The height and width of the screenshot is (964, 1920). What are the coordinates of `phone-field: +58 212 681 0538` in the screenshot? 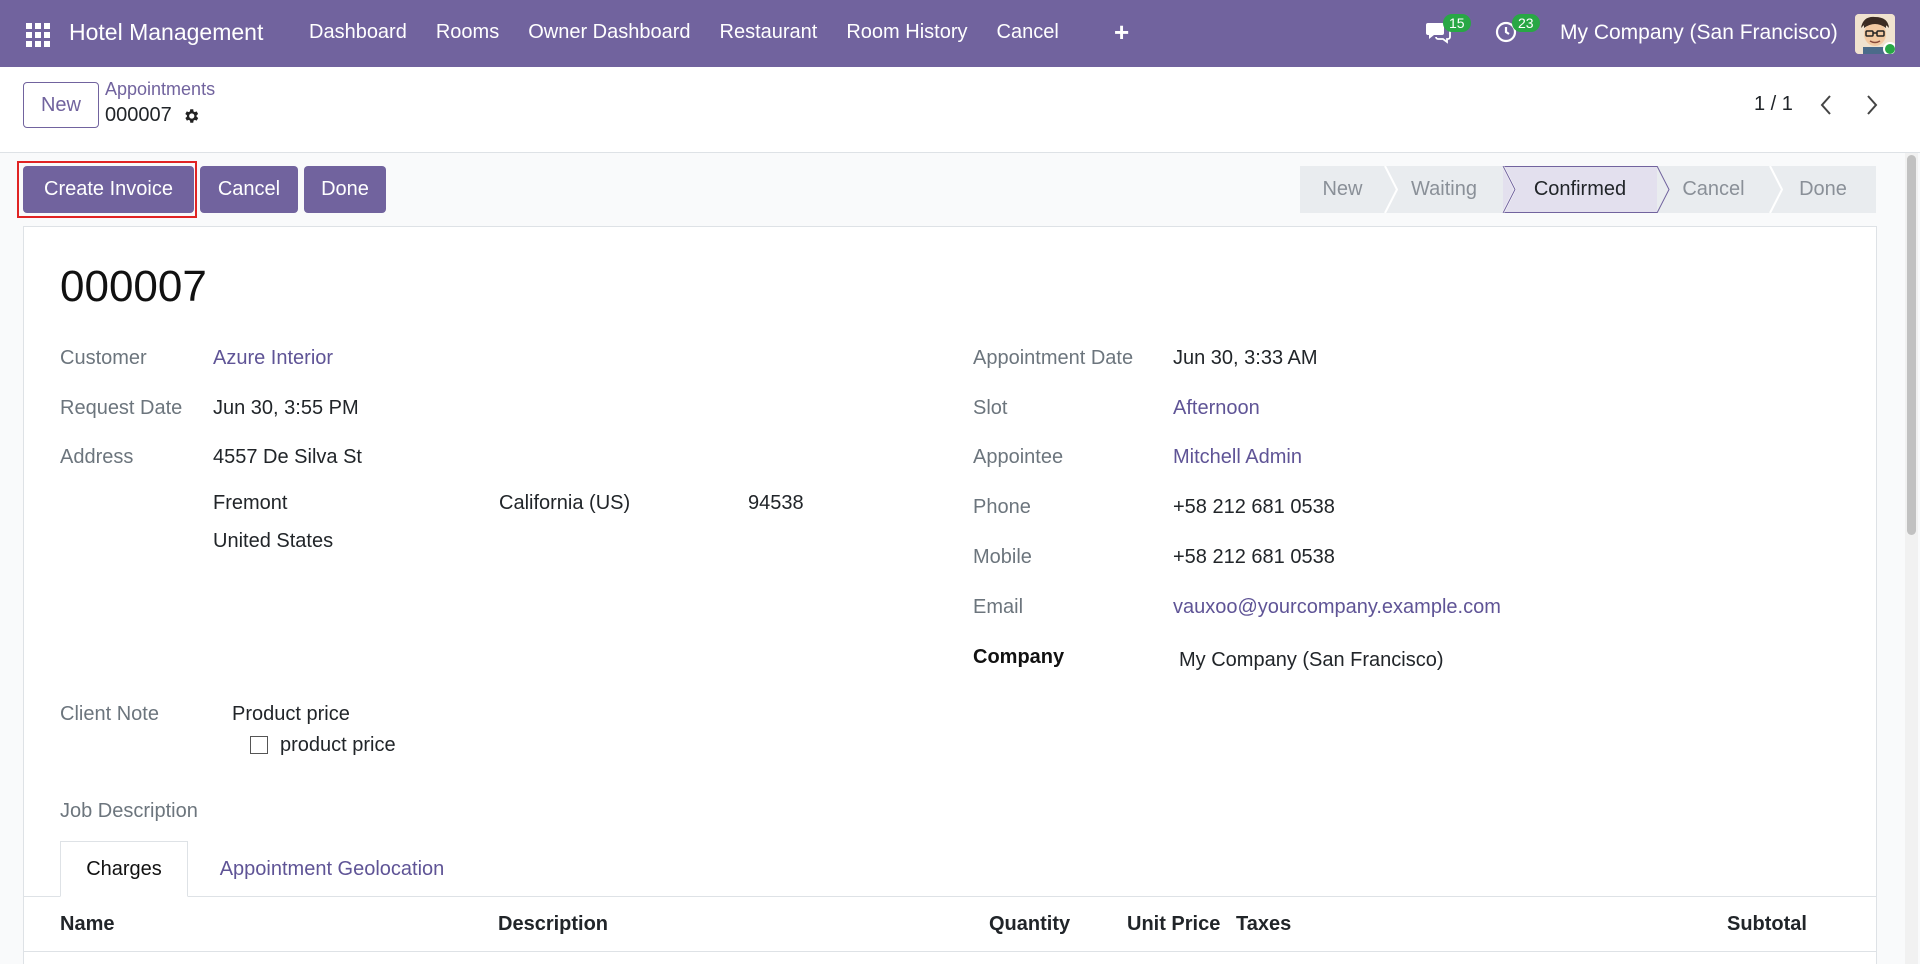 It's located at (1254, 507).